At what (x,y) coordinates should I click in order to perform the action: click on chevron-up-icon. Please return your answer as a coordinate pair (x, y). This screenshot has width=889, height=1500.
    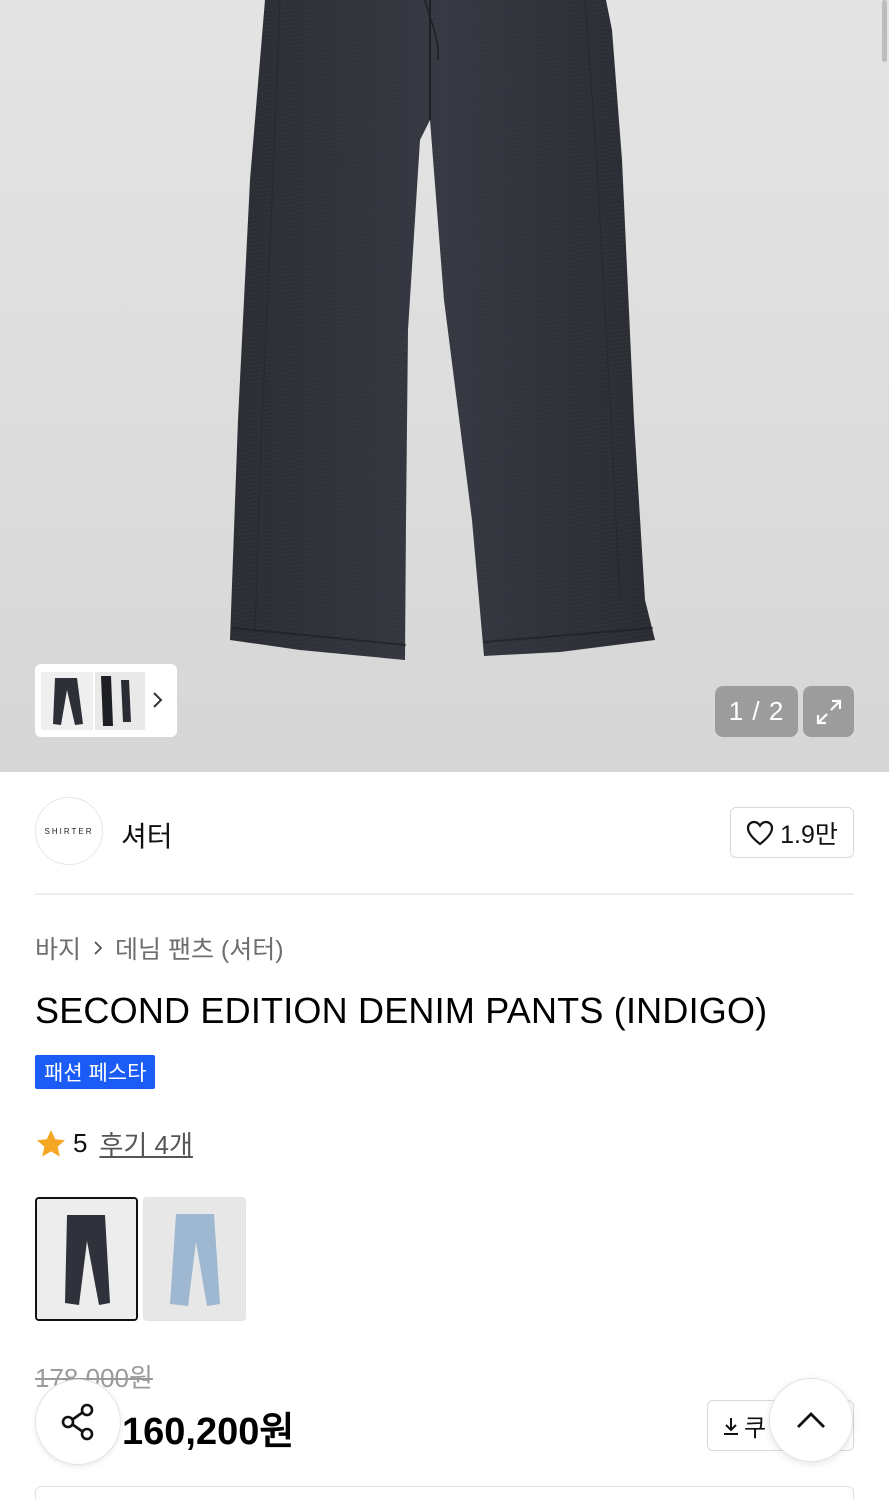
    Looking at the image, I should click on (811, 1420).